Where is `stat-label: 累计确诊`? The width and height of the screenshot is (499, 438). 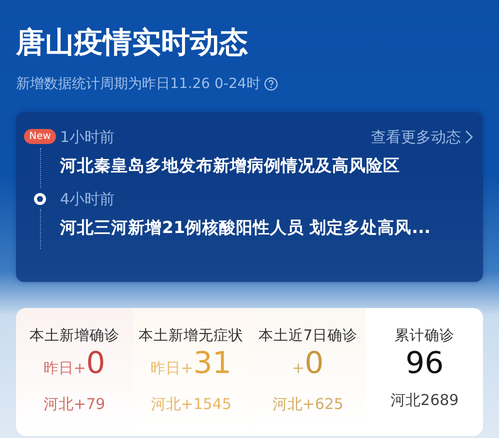 stat-label: 累计确诊 is located at coordinates (424, 336).